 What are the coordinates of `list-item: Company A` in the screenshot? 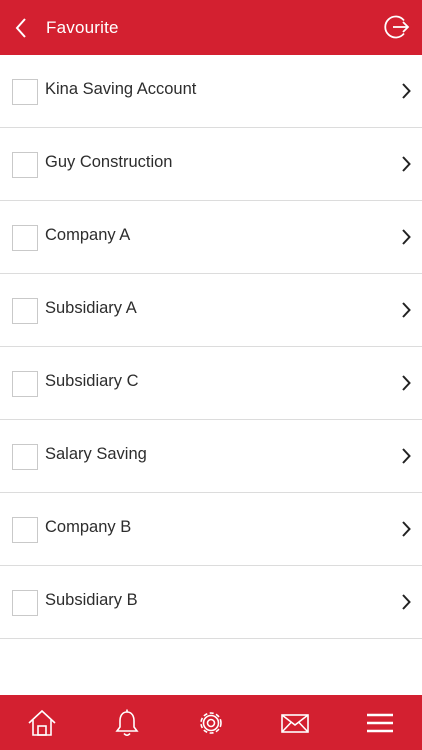 It's located at (211, 237).